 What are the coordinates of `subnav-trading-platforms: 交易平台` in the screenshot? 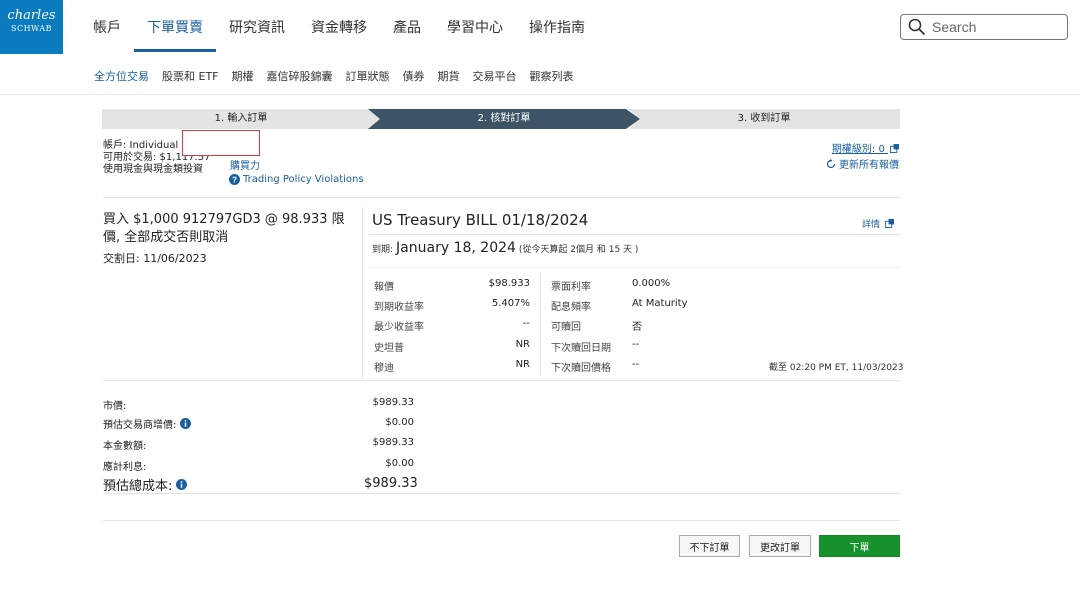 It's located at (495, 76).